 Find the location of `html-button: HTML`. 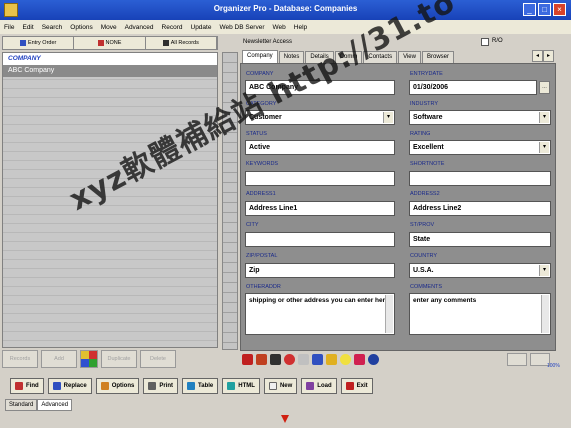

html-button: HTML is located at coordinates (241, 386).